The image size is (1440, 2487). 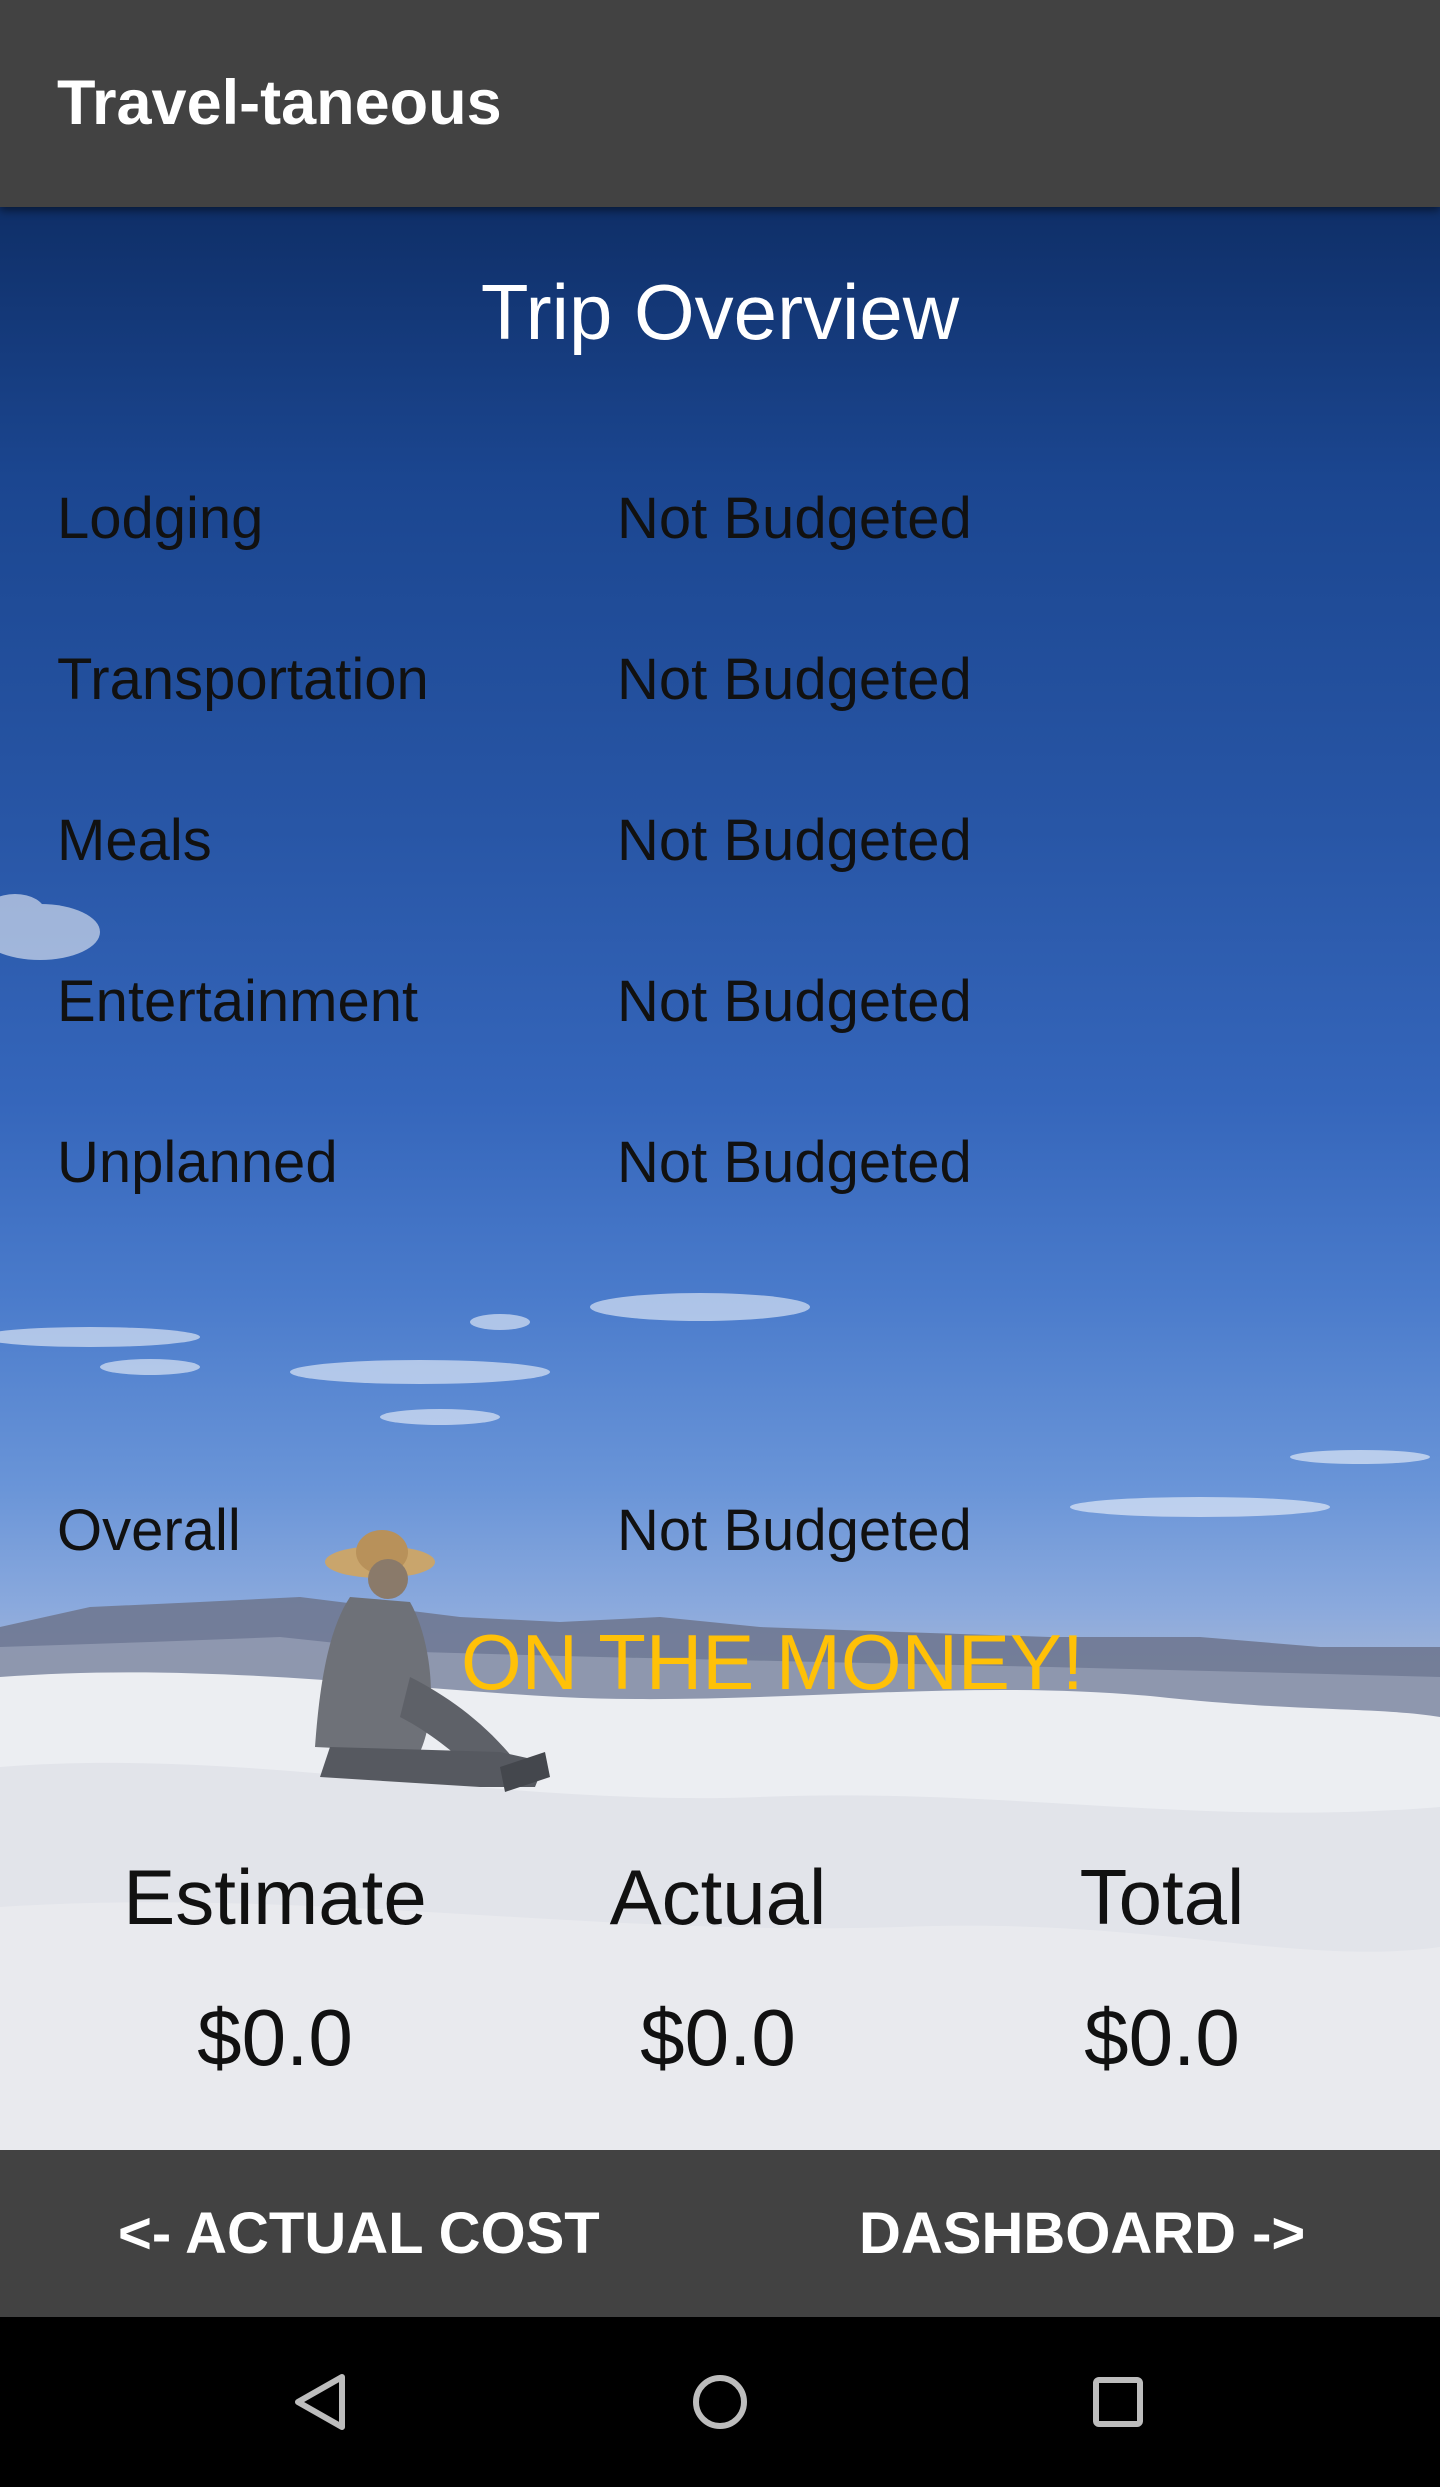 What do you see at coordinates (1118, 2402) in the screenshot?
I see `recents-square-icon` at bounding box center [1118, 2402].